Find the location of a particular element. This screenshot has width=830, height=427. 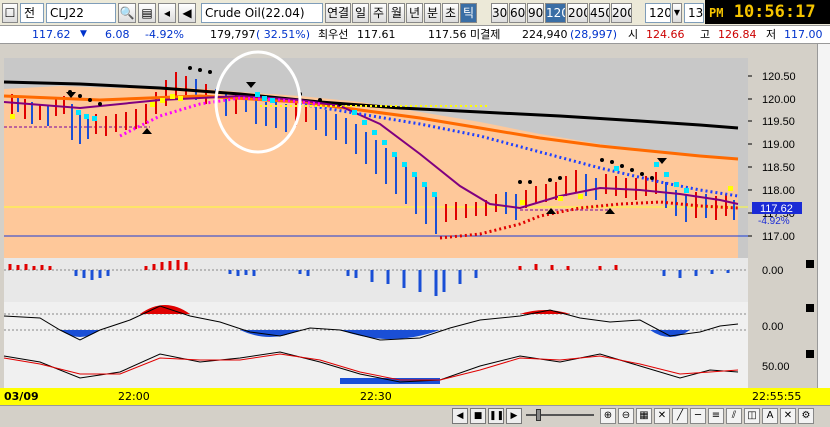

chart-navigation-bar: ◀ ■ ❚❚ ▶ ⊕ ⊖ ▦ ✕ ╱ ─ ≡ ⫽ ◫ A ✕ ⚙ is located at coordinates (415, 416).